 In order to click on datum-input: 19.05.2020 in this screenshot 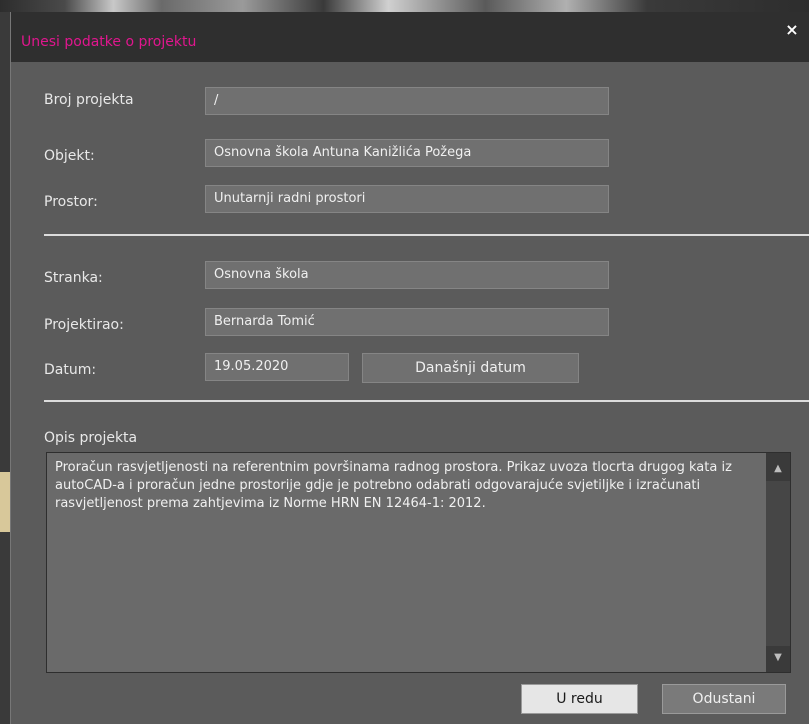, I will do `click(277, 367)`.